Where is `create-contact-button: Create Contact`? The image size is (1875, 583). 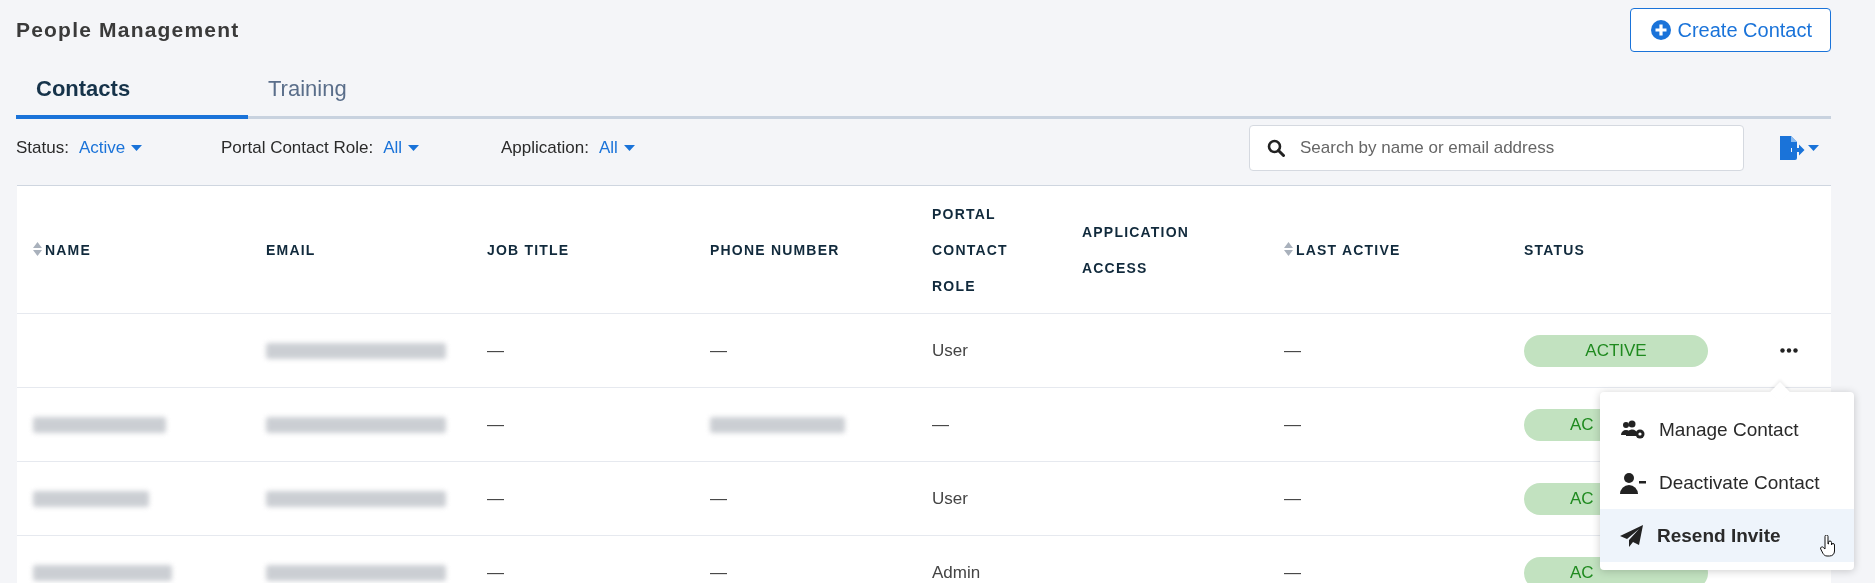 create-contact-button: Create Contact is located at coordinates (1730, 30).